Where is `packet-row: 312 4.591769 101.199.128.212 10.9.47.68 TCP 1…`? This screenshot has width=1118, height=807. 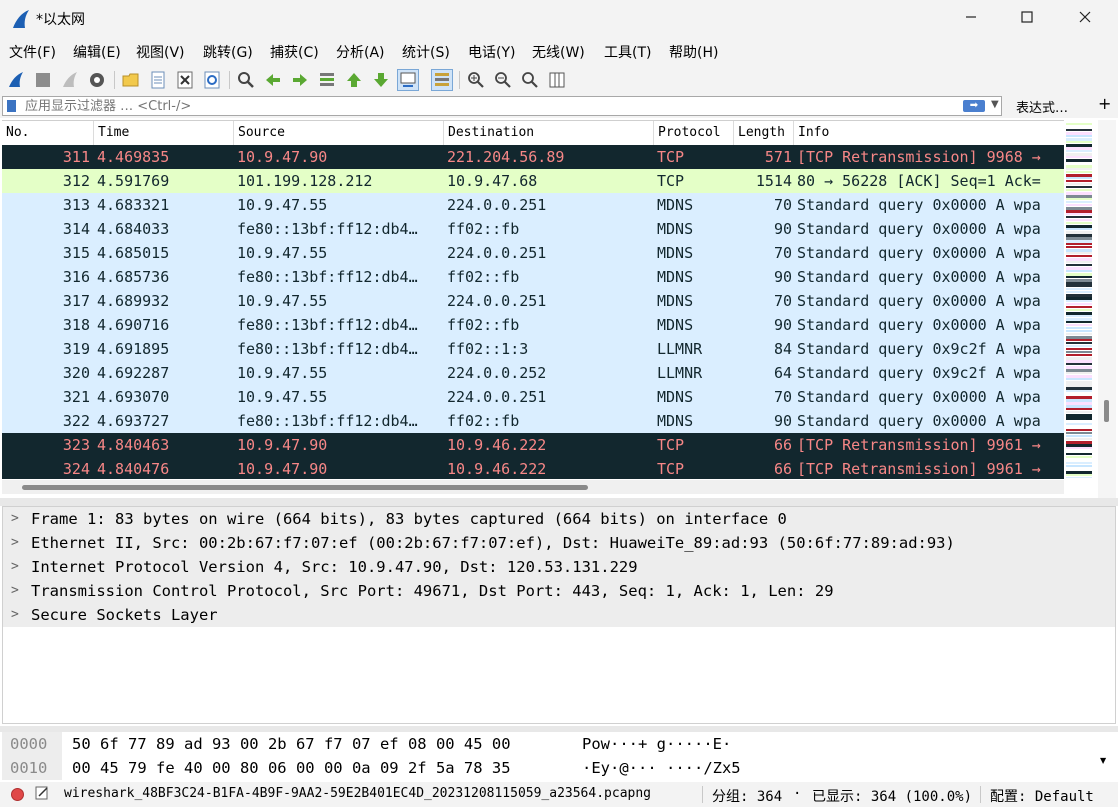 packet-row: 312 4.591769 101.199.128.212 10.9.47.68 TCP 1… is located at coordinates (533, 181).